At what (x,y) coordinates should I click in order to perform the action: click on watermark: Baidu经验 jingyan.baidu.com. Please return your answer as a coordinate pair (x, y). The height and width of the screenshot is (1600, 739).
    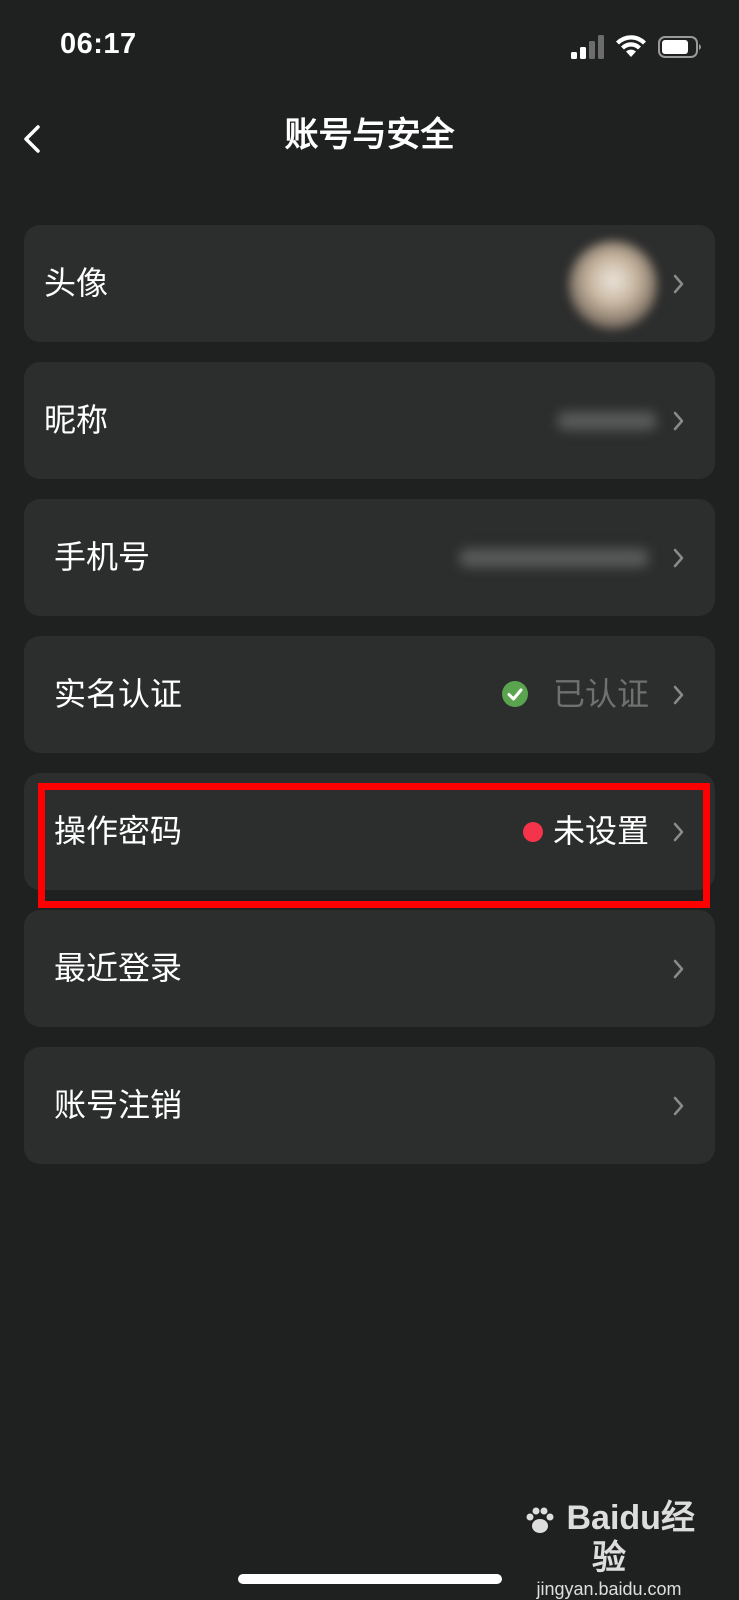
    Looking at the image, I should click on (609, 1534).